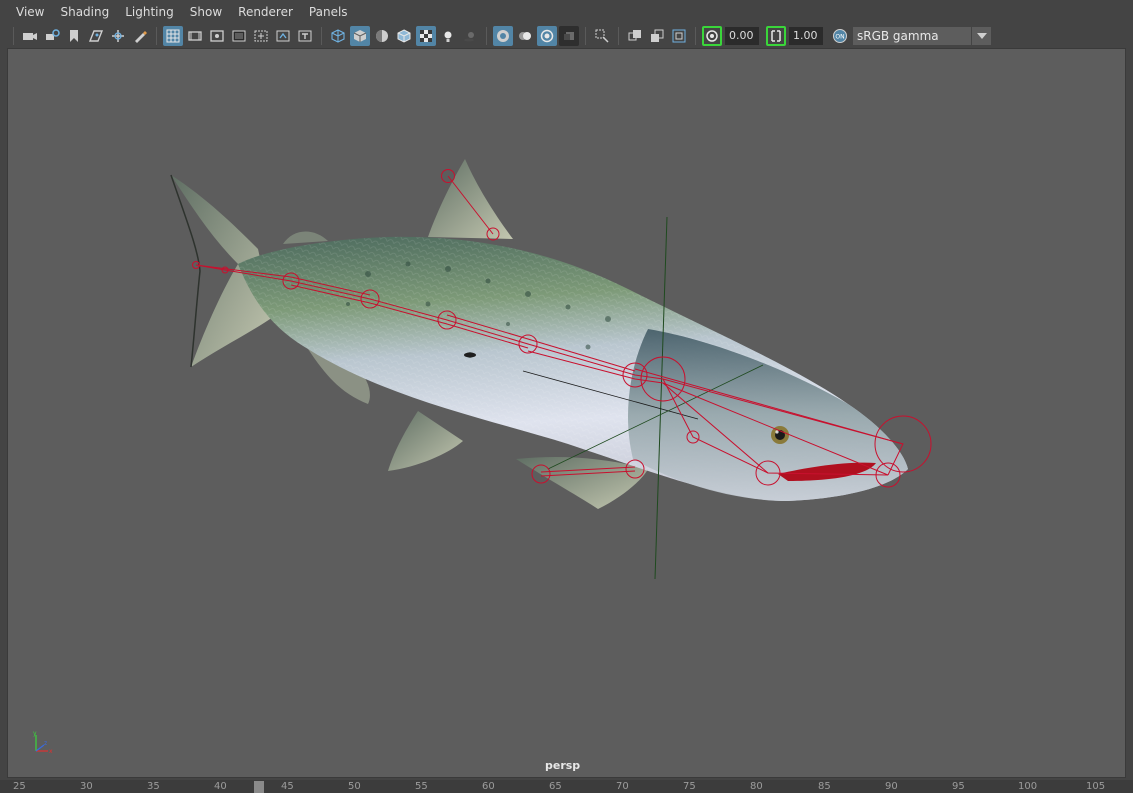 Image resolution: width=1133 pixels, height=793 pixels. What do you see at coordinates (74, 36) in the screenshot?
I see `bookmark-icon` at bounding box center [74, 36].